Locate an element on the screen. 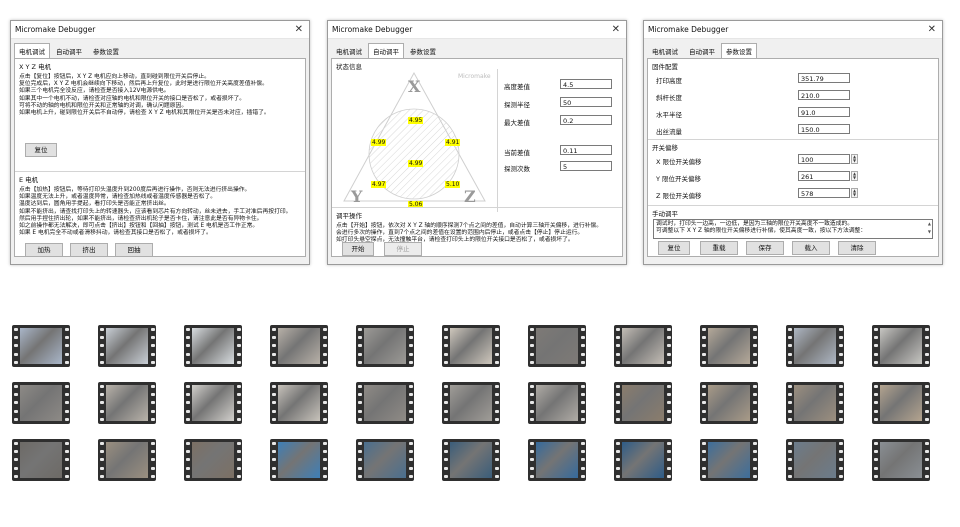  probe-radius-input: 50 is located at coordinates (586, 102).